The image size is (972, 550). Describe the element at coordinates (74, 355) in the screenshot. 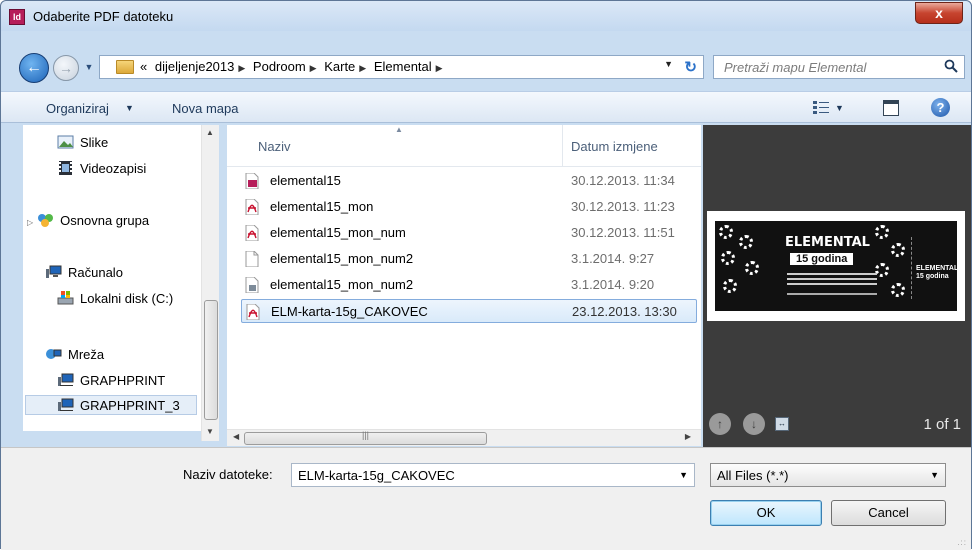

I see `nav-item-network: Mreža` at that location.